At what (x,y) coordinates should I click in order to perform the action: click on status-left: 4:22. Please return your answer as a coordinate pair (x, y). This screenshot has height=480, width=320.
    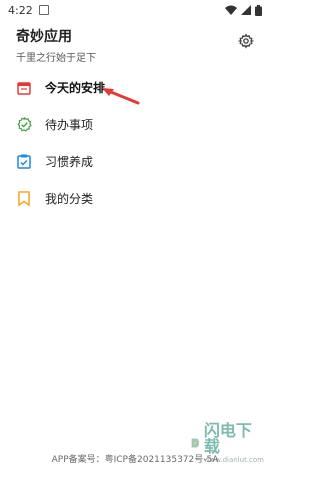
    Looking at the image, I should click on (28, 10).